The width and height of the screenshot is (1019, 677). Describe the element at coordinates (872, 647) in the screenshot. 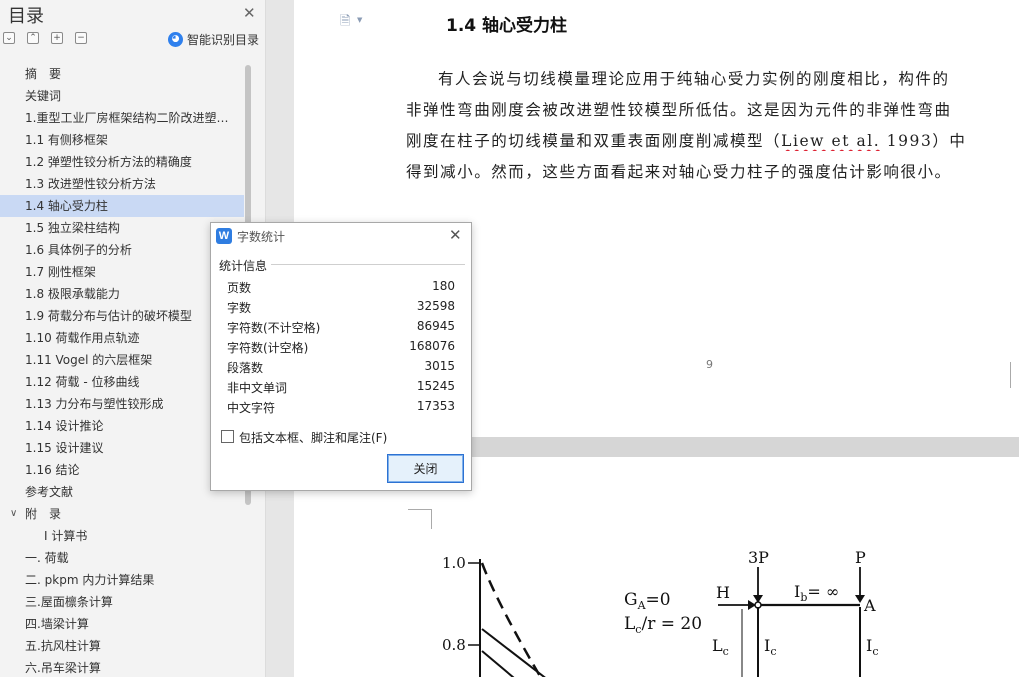

I see `figure-col-i-right: Ic` at that location.